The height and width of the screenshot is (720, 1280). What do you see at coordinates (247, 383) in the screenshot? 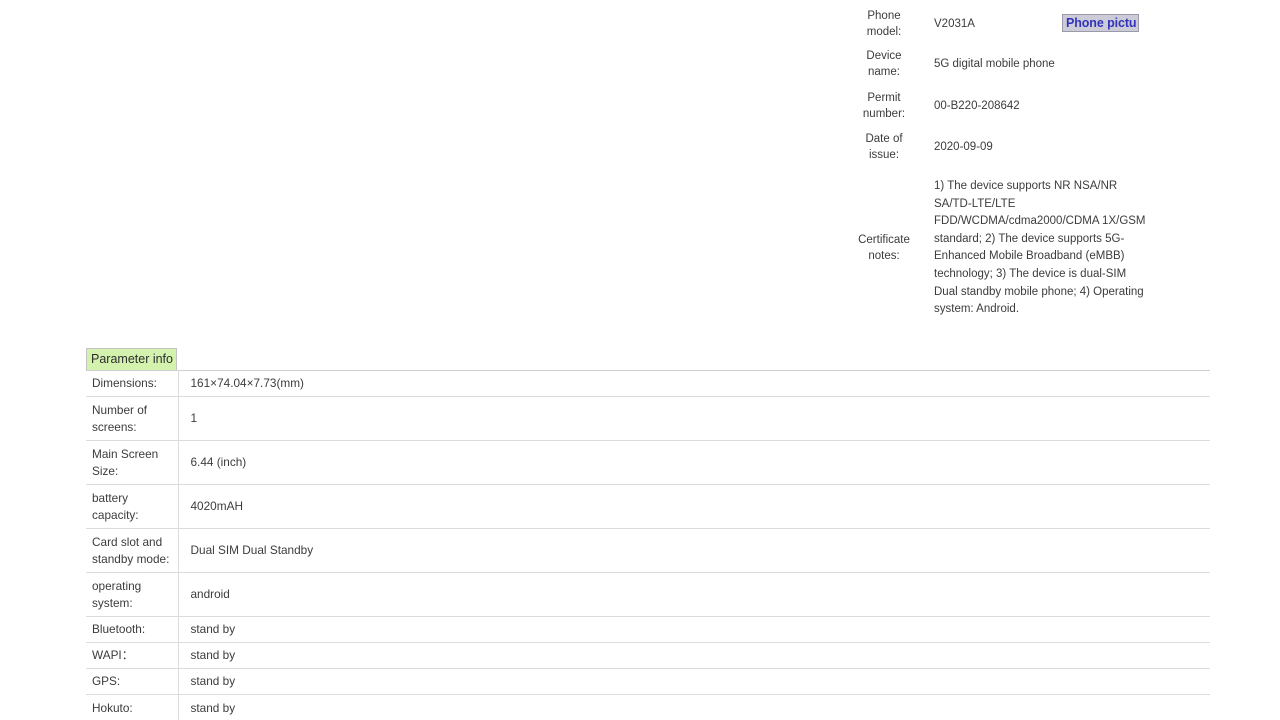
I see `parameter-value: 161×74.04×7.73(mm)` at bounding box center [247, 383].